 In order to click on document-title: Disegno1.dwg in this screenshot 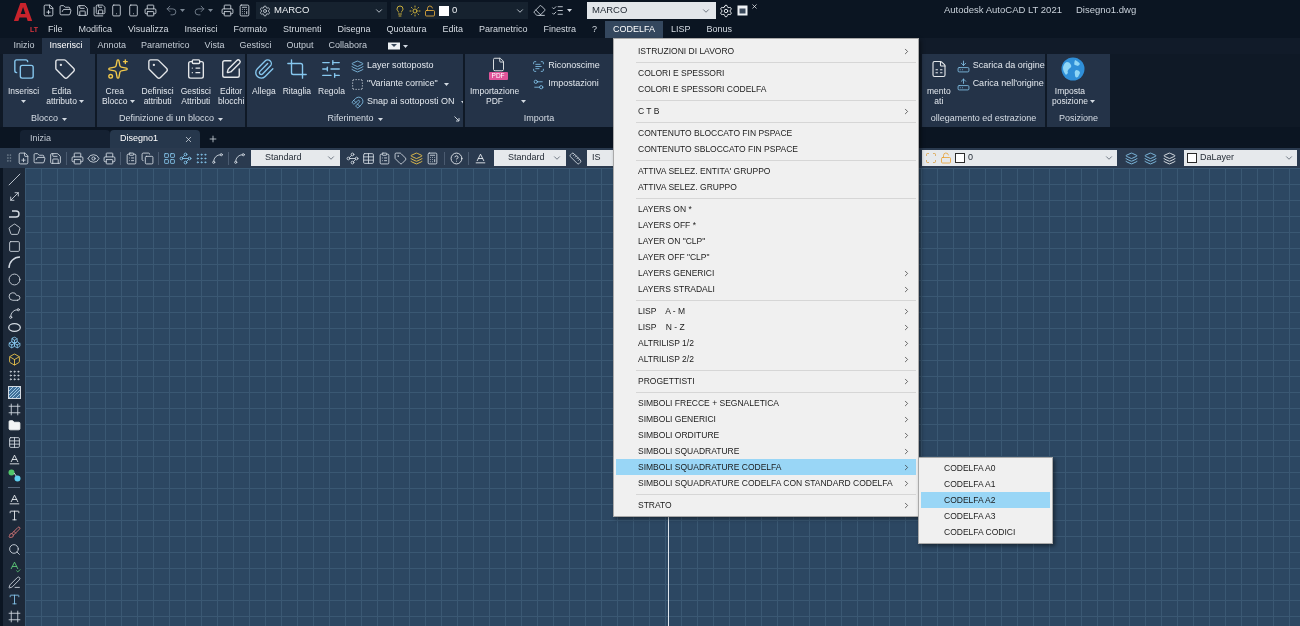, I will do `click(1106, 10)`.